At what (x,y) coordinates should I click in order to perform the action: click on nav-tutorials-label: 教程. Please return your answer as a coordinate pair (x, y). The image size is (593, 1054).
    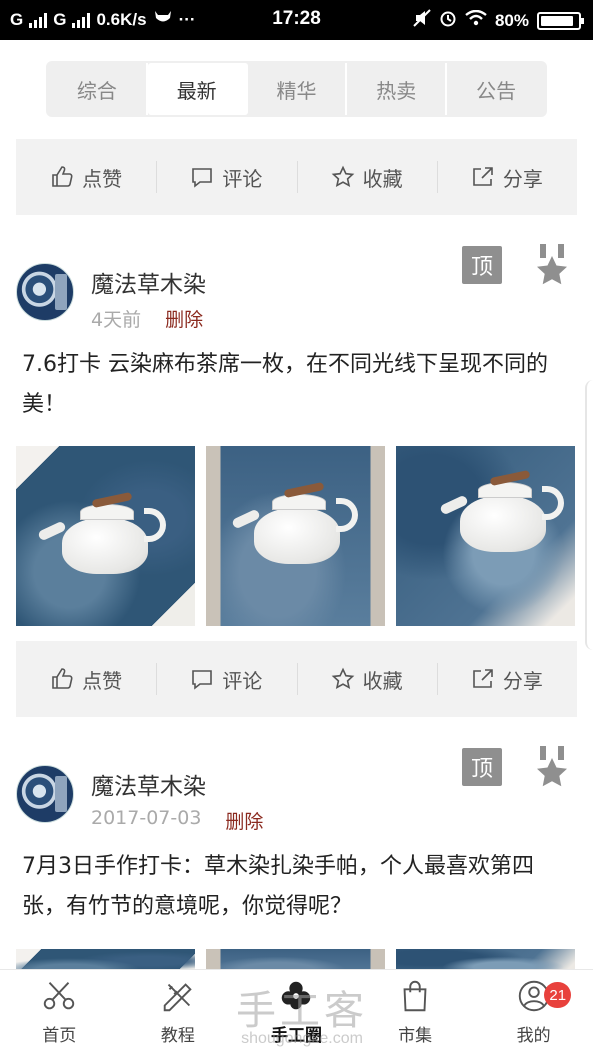
    Looking at the image, I should click on (177, 1036).